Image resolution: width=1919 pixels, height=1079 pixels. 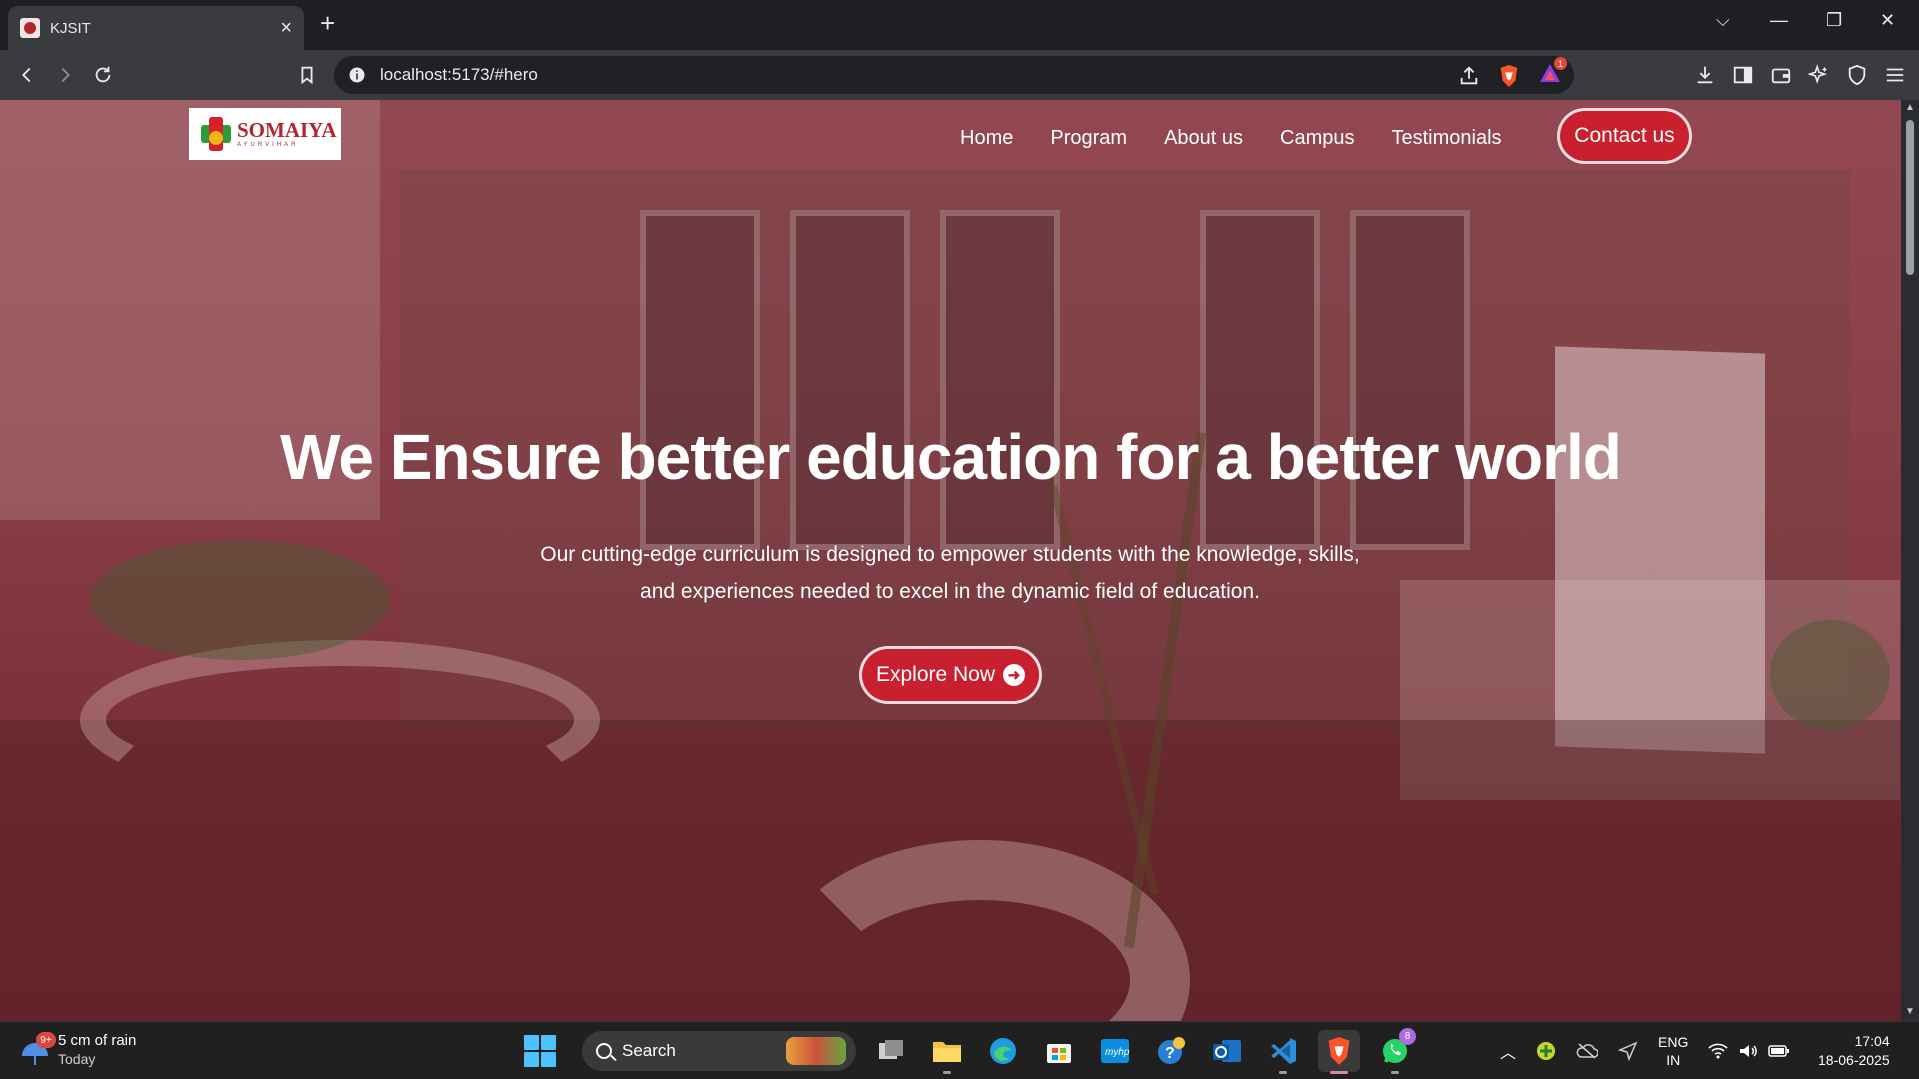 I want to click on sparkle-icon, so click(x=1818, y=74).